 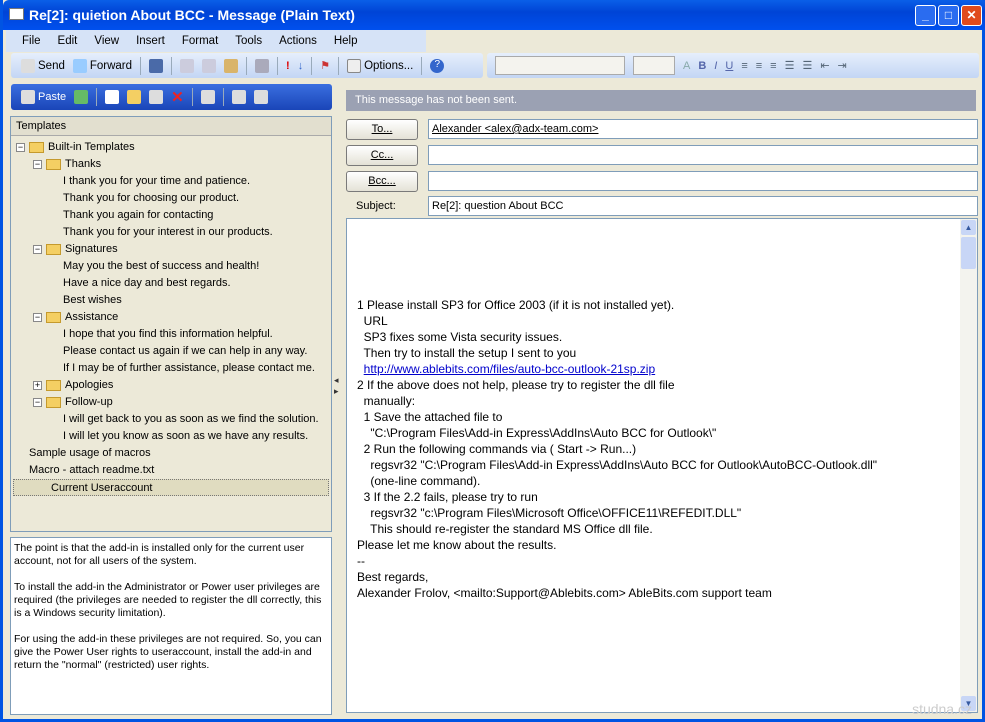 I want to click on font-combo, so click(x=560, y=65).